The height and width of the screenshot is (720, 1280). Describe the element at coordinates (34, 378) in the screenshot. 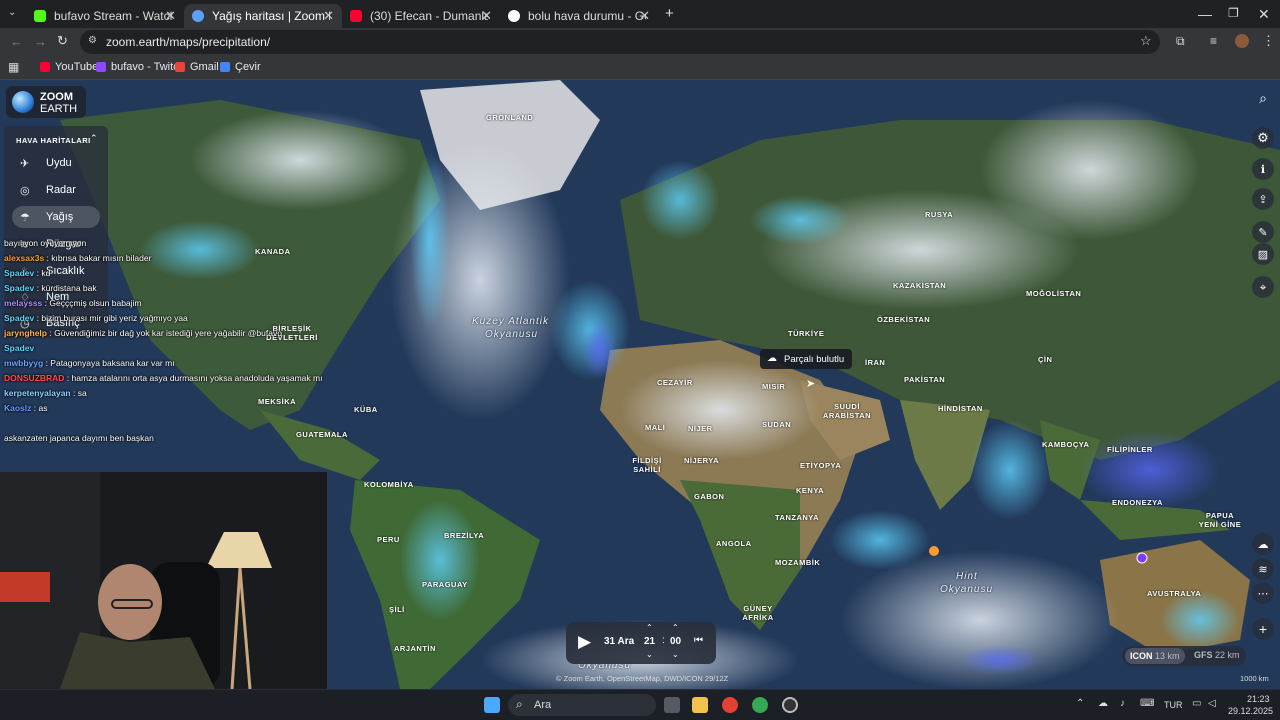

I see `chat-username: DONSUZBRAD` at that location.